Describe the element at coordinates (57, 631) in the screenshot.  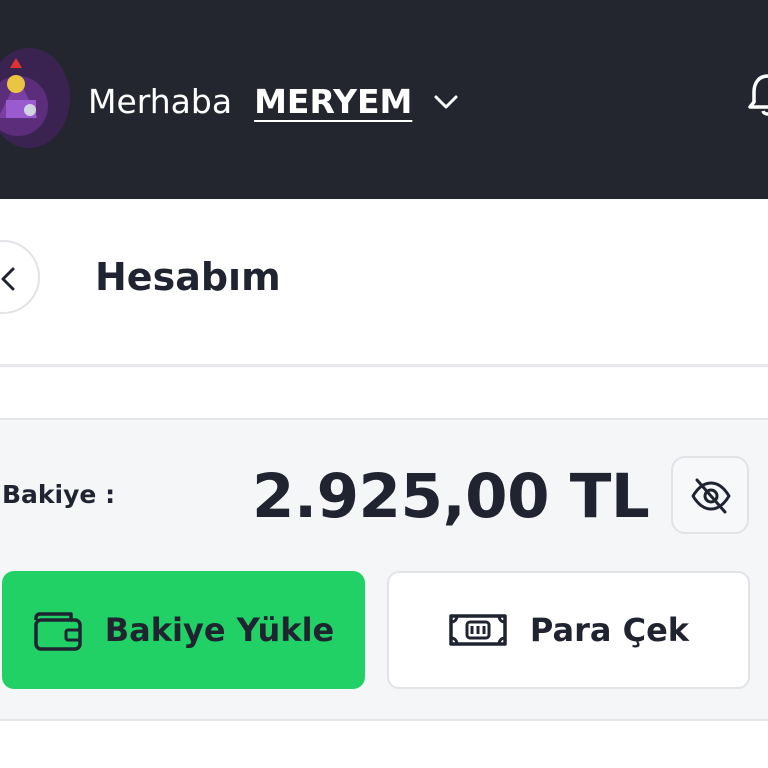
I see `wallet-icon` at that location.